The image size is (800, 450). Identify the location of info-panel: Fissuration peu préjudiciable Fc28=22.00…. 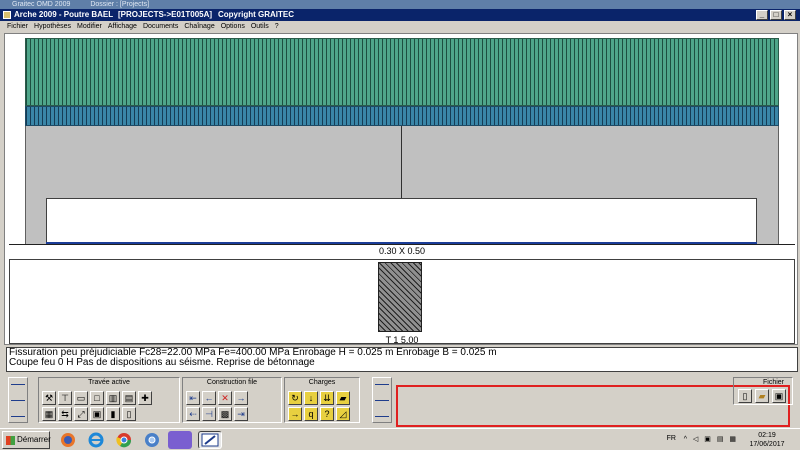
(402, 359).